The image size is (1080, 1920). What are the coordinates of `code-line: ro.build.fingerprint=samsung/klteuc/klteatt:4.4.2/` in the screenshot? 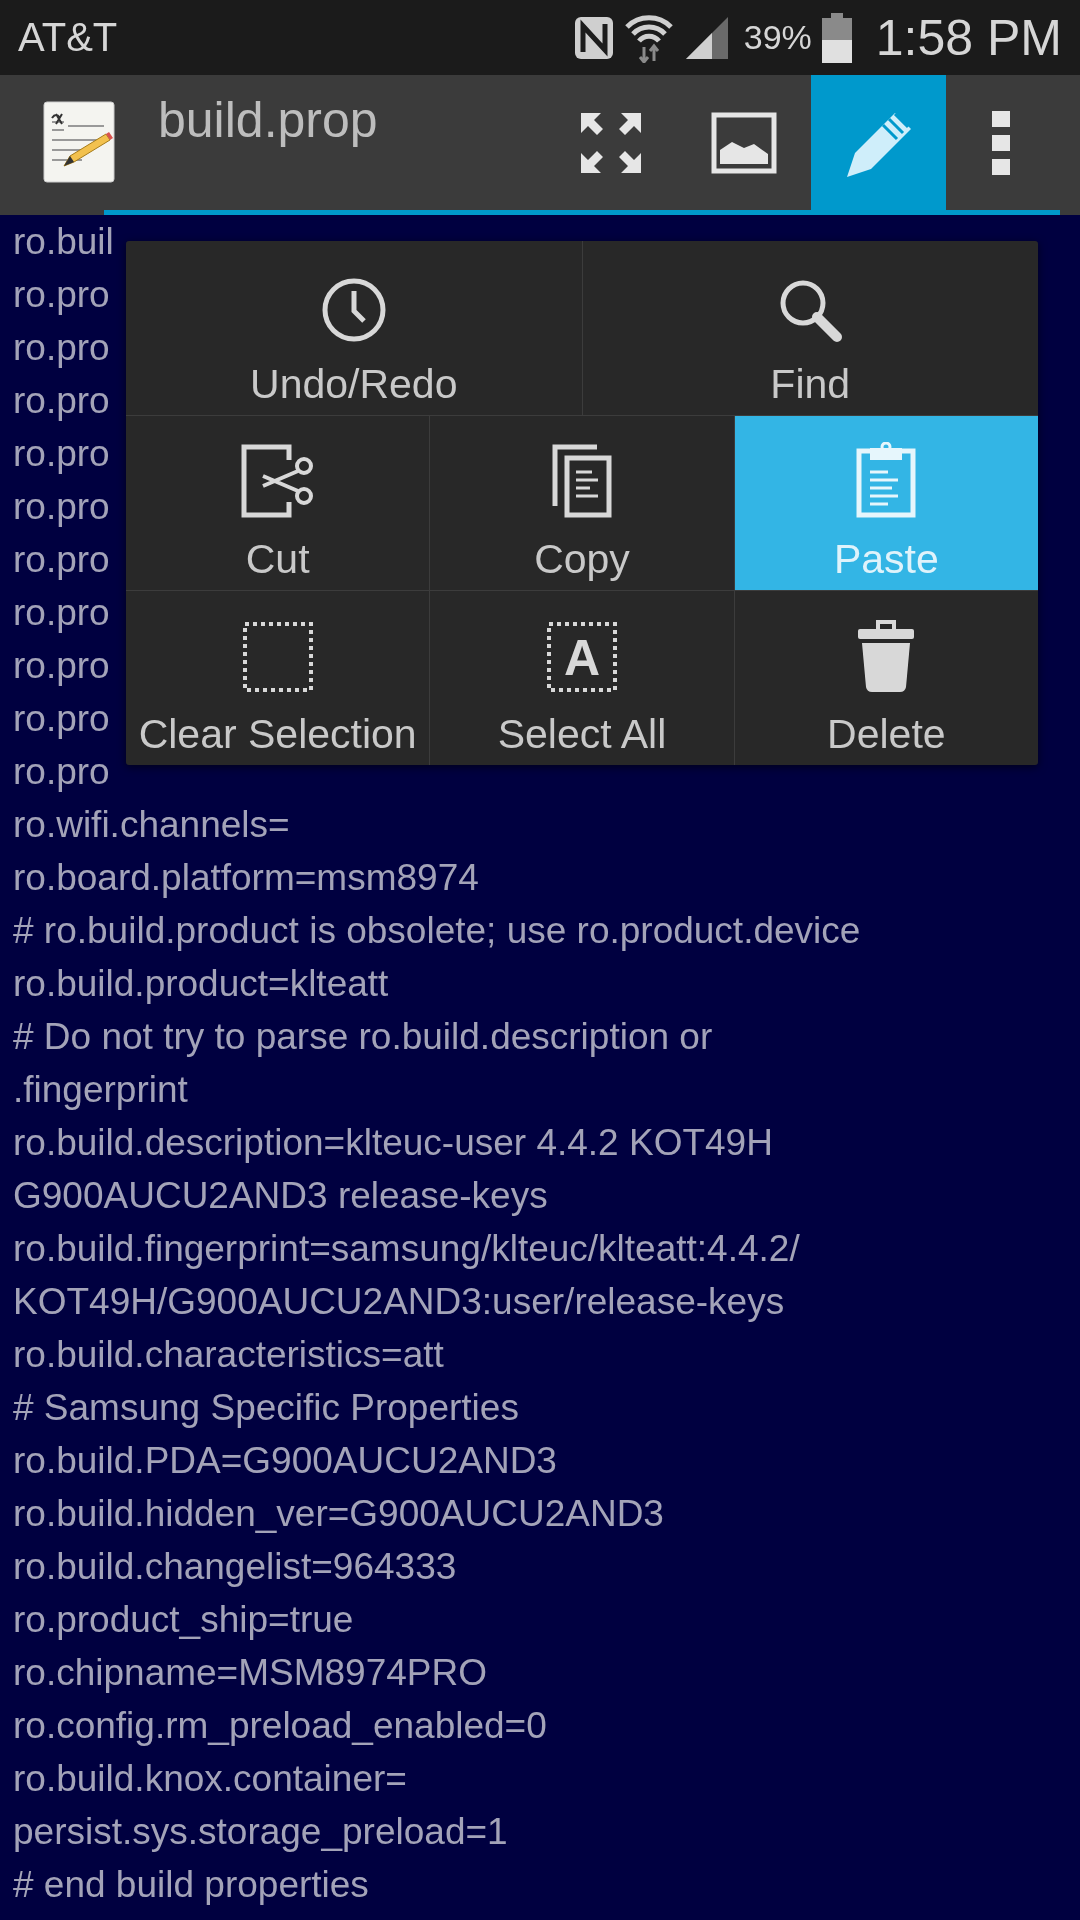 It's located at (406, 1249).